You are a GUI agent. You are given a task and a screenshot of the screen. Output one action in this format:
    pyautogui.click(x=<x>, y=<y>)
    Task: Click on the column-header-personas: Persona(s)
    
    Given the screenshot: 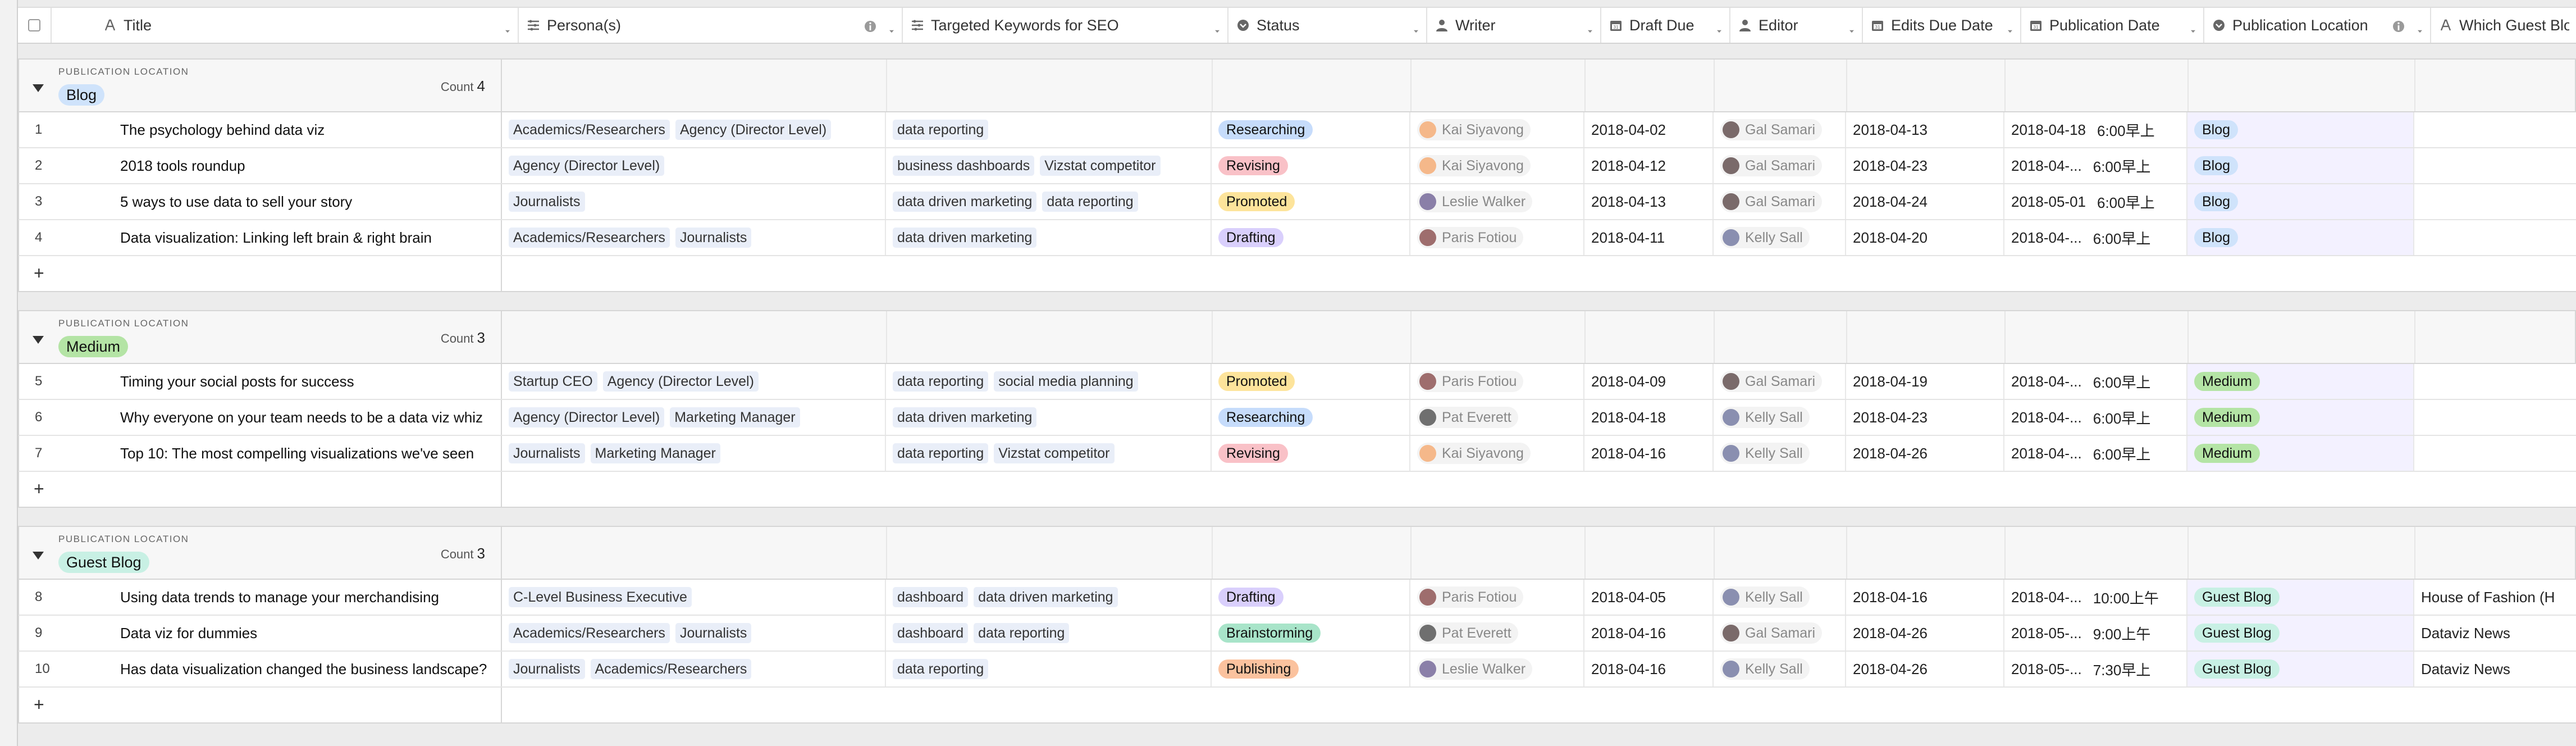 What is the action you would take?
    pyautogui.click(x=711, y=25)
    